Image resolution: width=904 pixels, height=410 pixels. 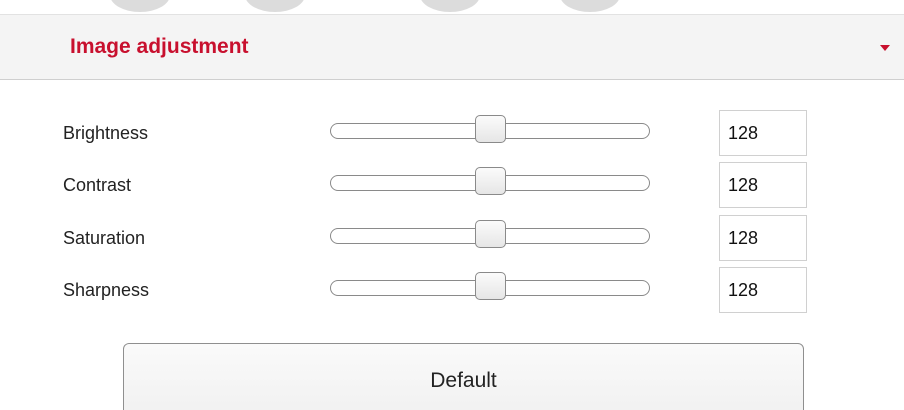 What do you see at coordinates (743, 185) in the screenshot?
I see `contrast-value: 128` at bounding box center [743, 185].